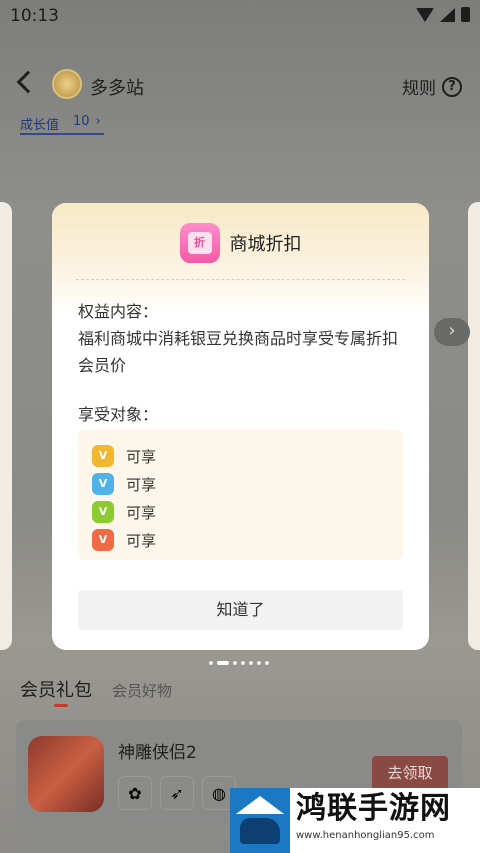 The width and height of the screenshot is (480, 853). Describe the element at coordinates (238, 352) in the screenshot. I see `benefit-text: 福利商城中消耗银豆兑换商品时享受专属折扣会员价` at that location.